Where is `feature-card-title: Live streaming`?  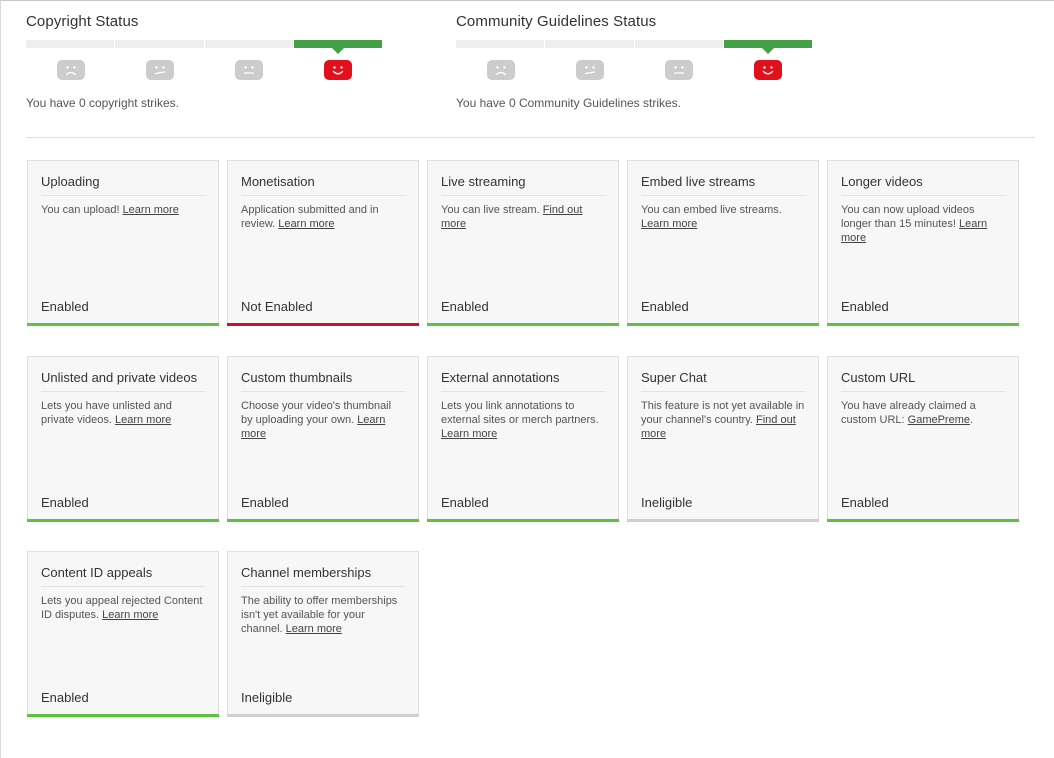 feature-card-title: Live streaming is located at coordinates (523, 178).